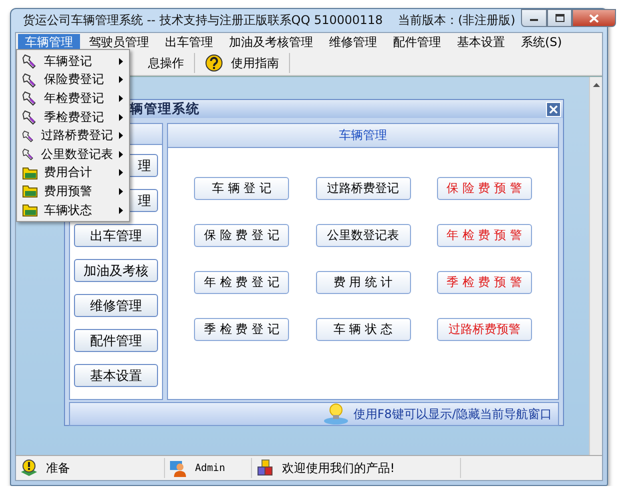  I want to click on nav-button: 出车管理, so click(116, 235).